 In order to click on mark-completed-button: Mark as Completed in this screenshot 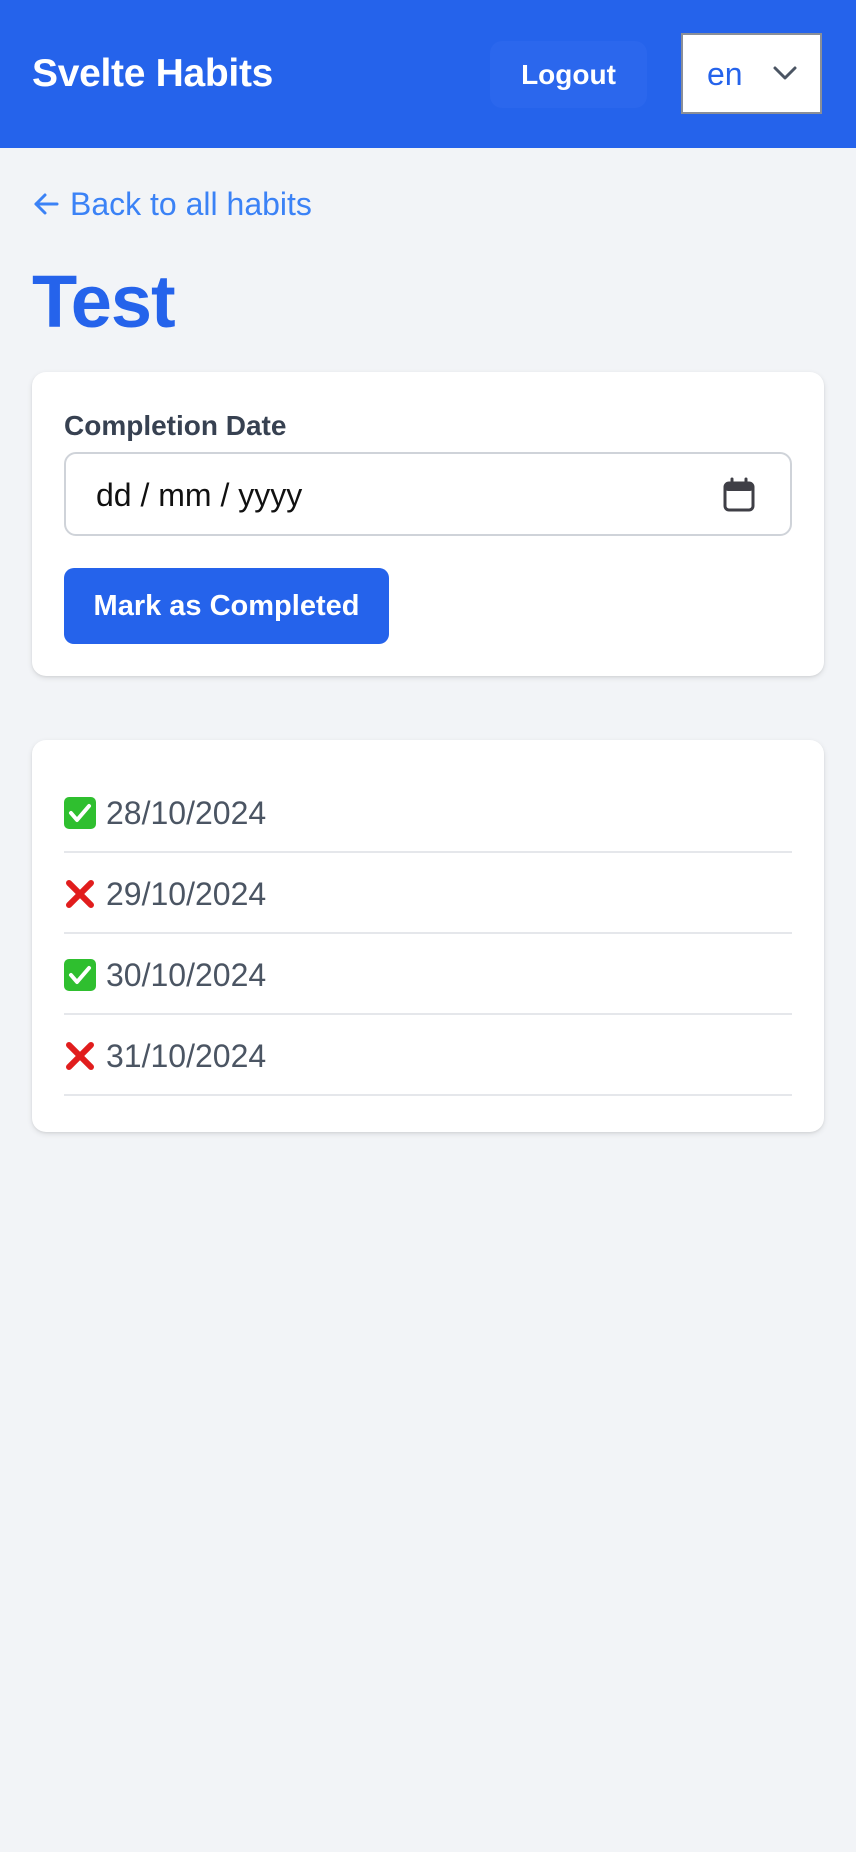, I will do `click(226, 606)`.